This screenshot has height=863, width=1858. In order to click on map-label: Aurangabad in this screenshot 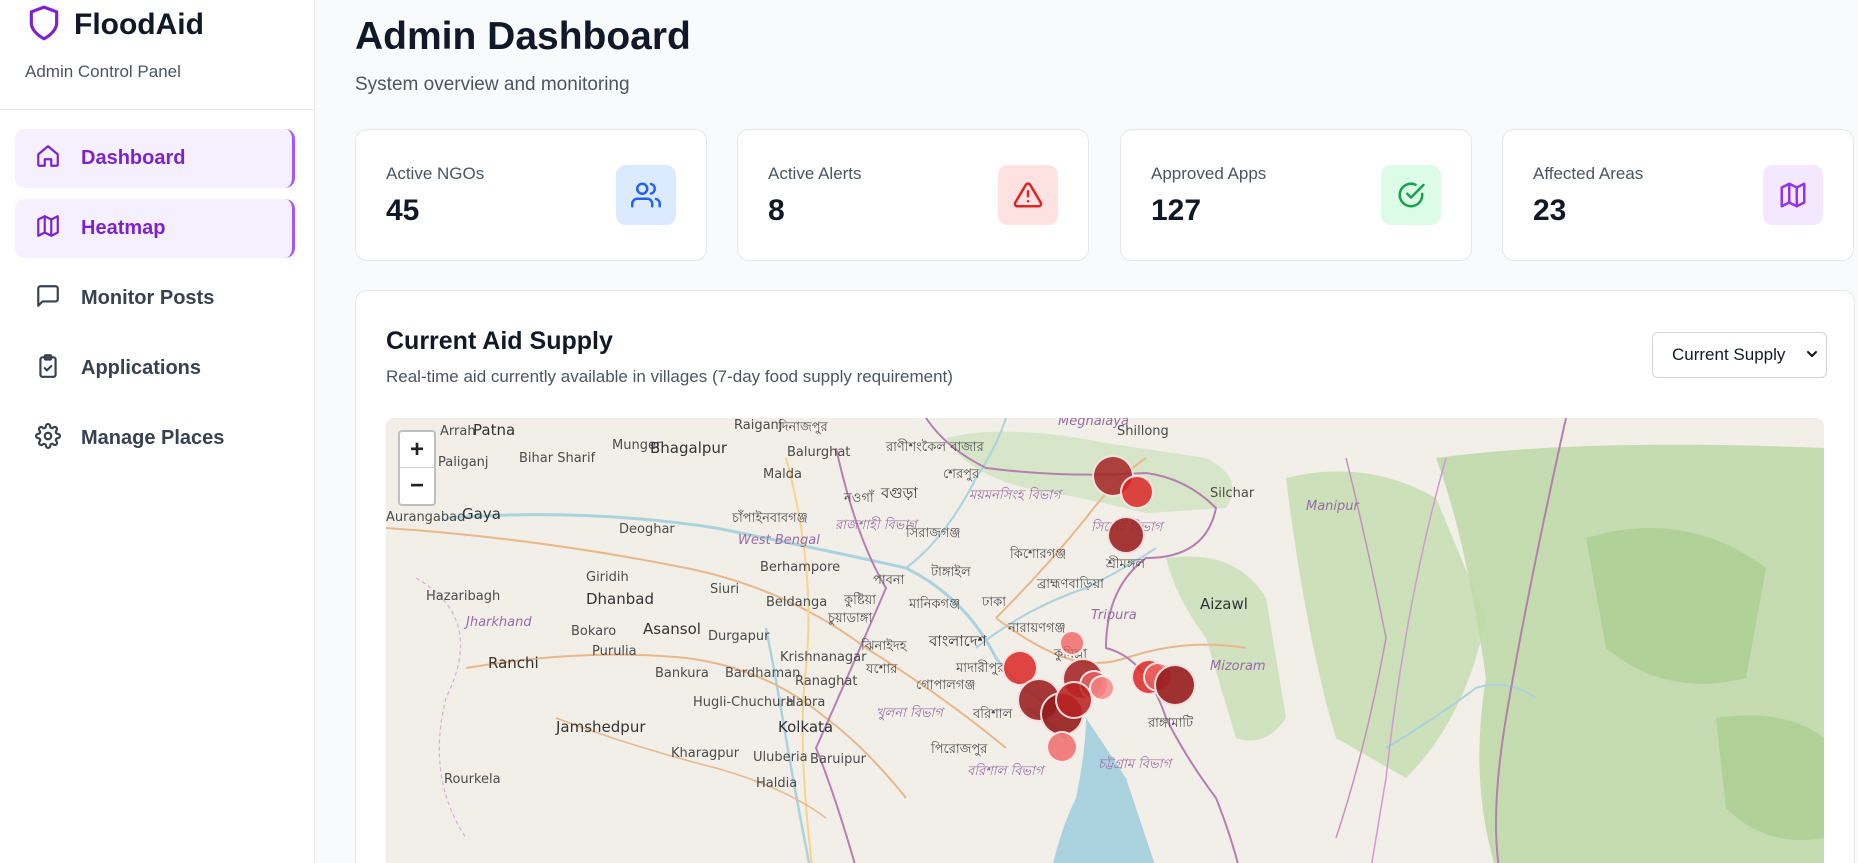, I will do `click(426, 517)`.